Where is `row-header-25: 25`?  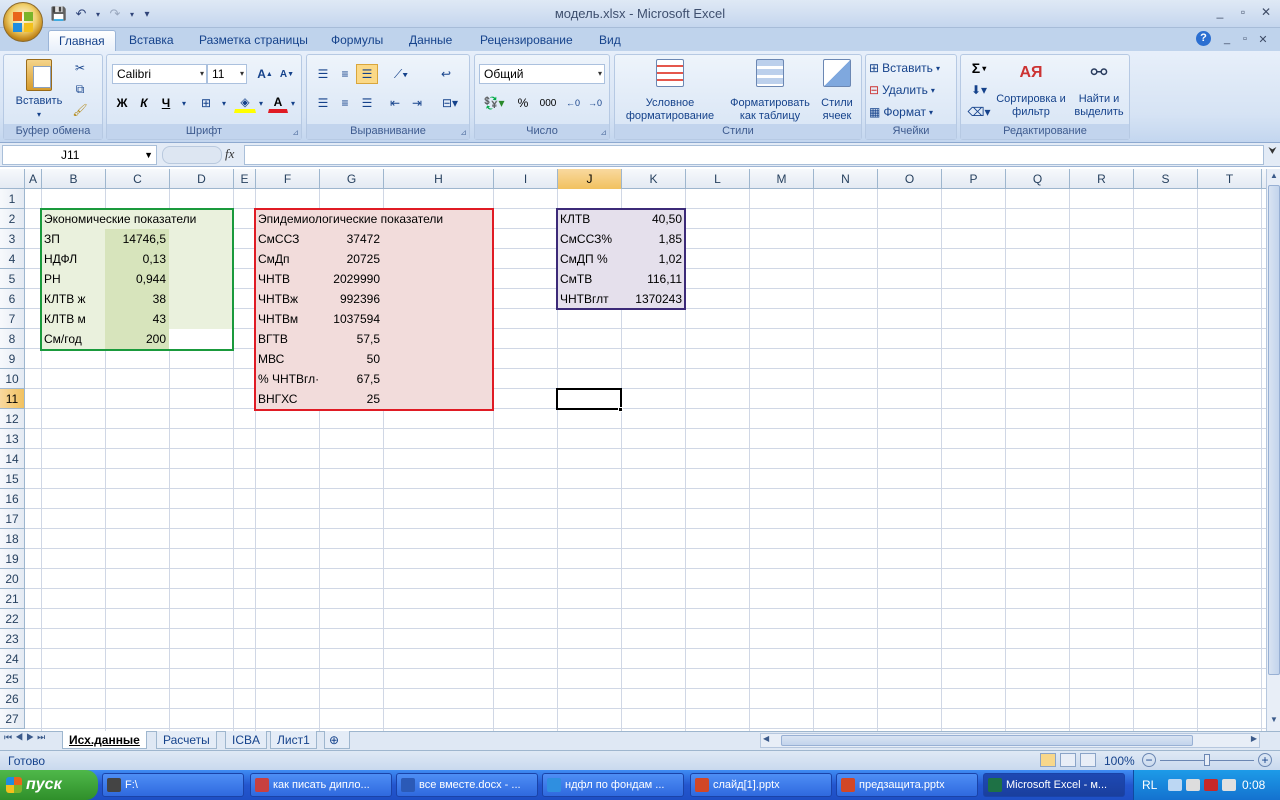
row-header-25: 25 is located at coordinates (12, 679).